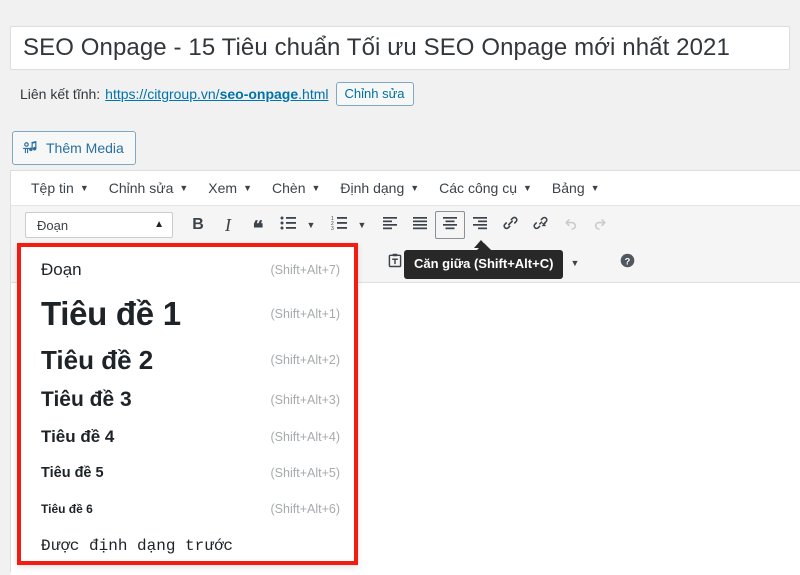 The image size is (800, 575). I want to click on bullet-list-icon, so click(288, 225).